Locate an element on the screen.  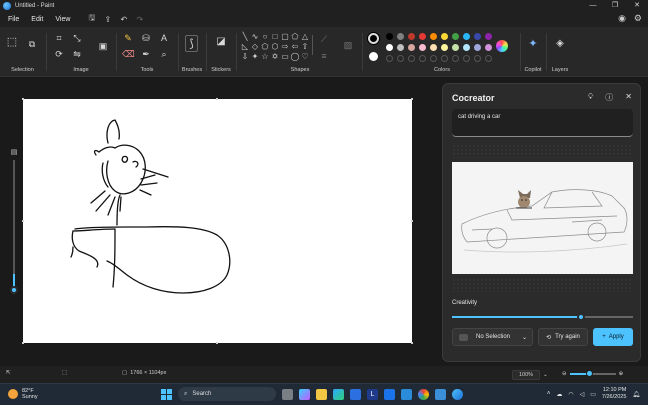
rectangle-select-icon: ⬚ is located at coordinates (12, 43).